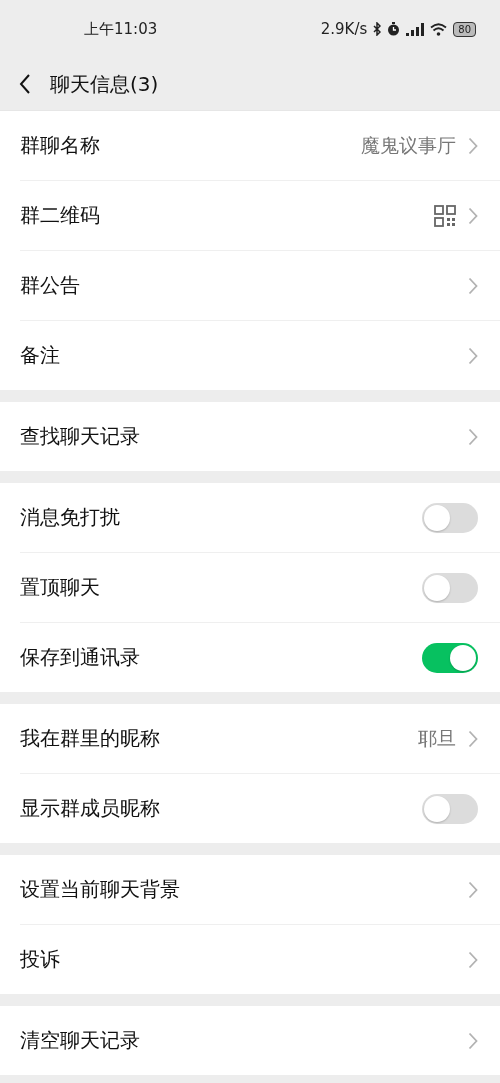  I want to click on bluetooth-icon, so click(377, 29).